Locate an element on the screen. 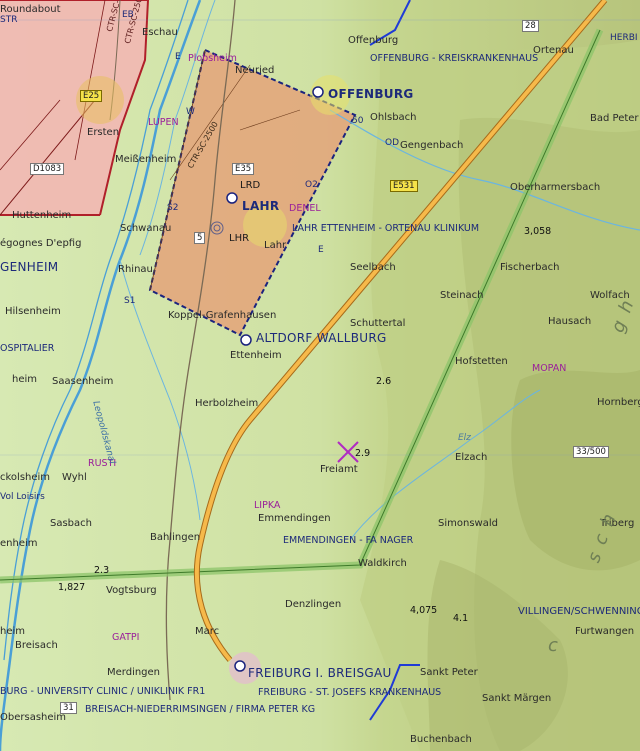  label-ospitalier: OSPITALIER is located at coordinates (27, 348).